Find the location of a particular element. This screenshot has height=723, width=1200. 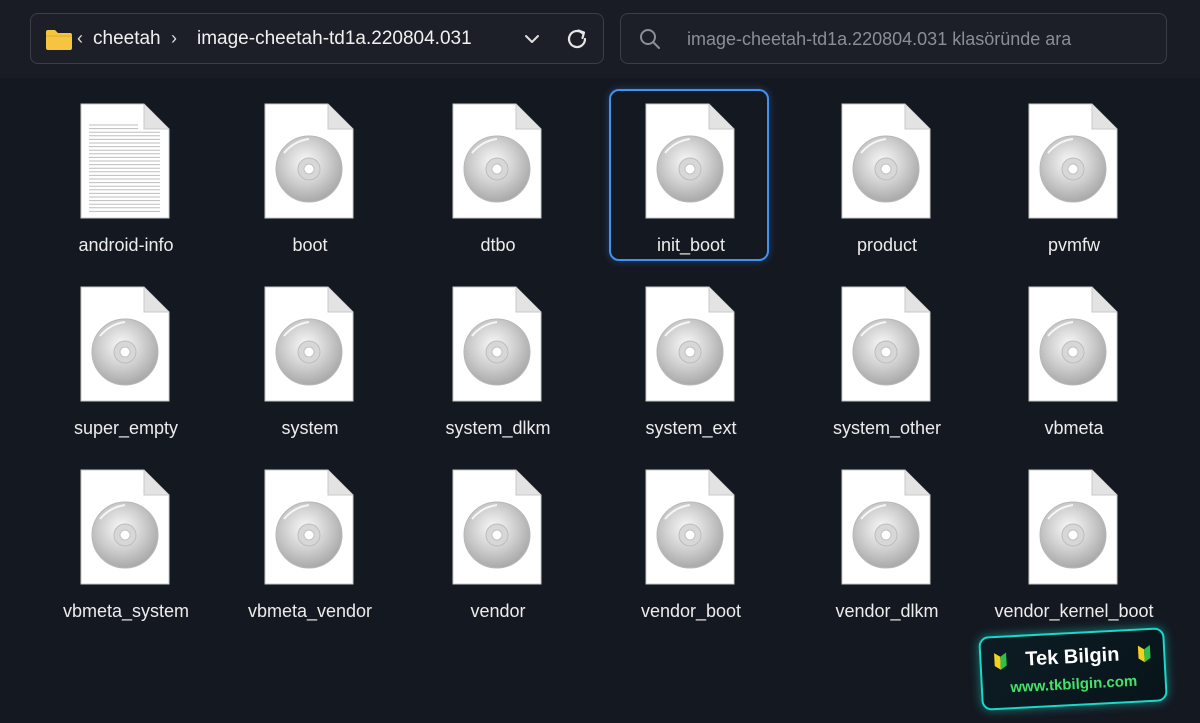

file-item-vendor: vendor is located at coordinates (496, 541).